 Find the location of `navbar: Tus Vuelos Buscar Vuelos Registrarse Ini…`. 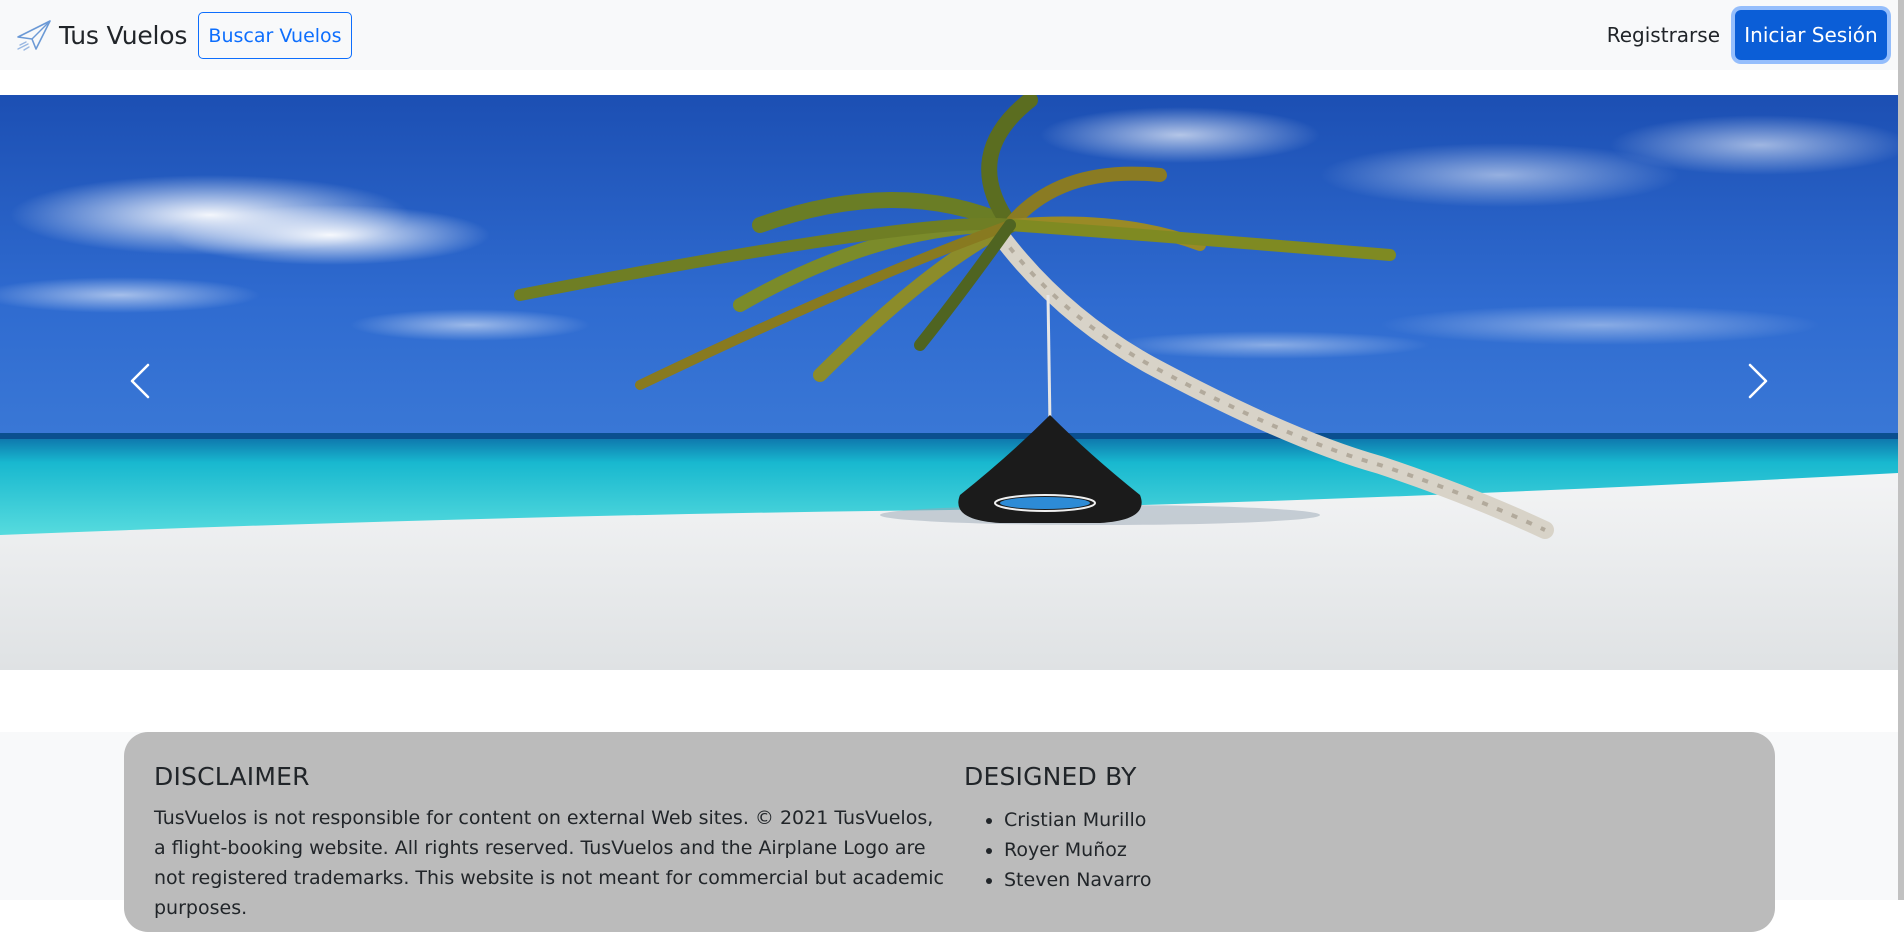

navbar: Tus Vuelos Buscar Vuelos Registrarse Ini… is located at coordinates (952, 35).